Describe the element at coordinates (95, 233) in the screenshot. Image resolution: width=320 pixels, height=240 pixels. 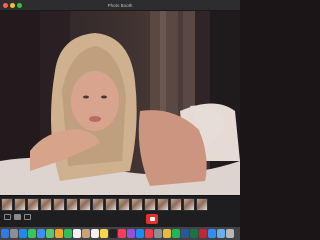
I see `reminders-icon` at that location.